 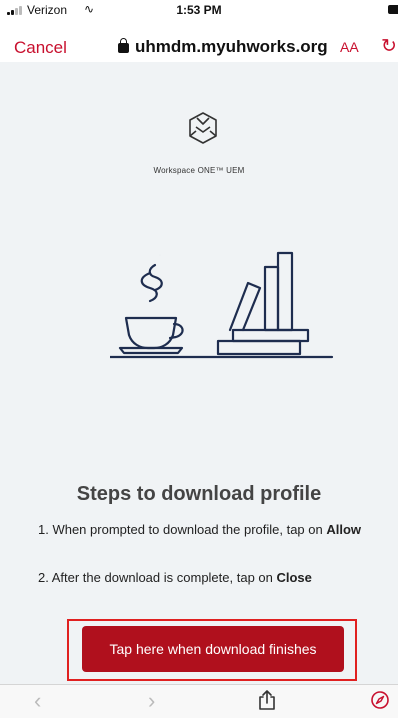 I want to click on status-time: 1:53 PM, so click(x=199, y=10).